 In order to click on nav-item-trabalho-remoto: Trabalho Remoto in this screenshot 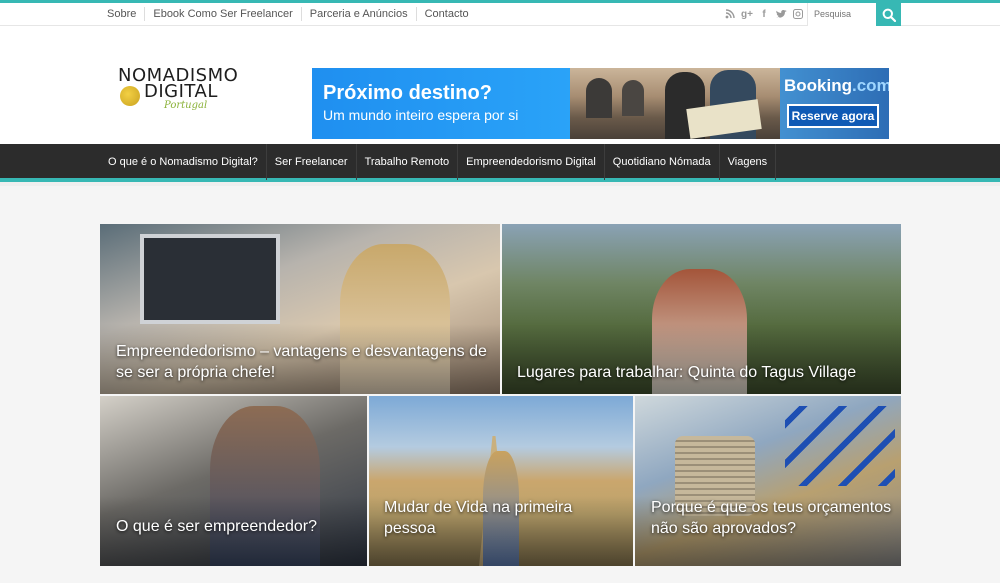, I will do `click(408, 162)`.